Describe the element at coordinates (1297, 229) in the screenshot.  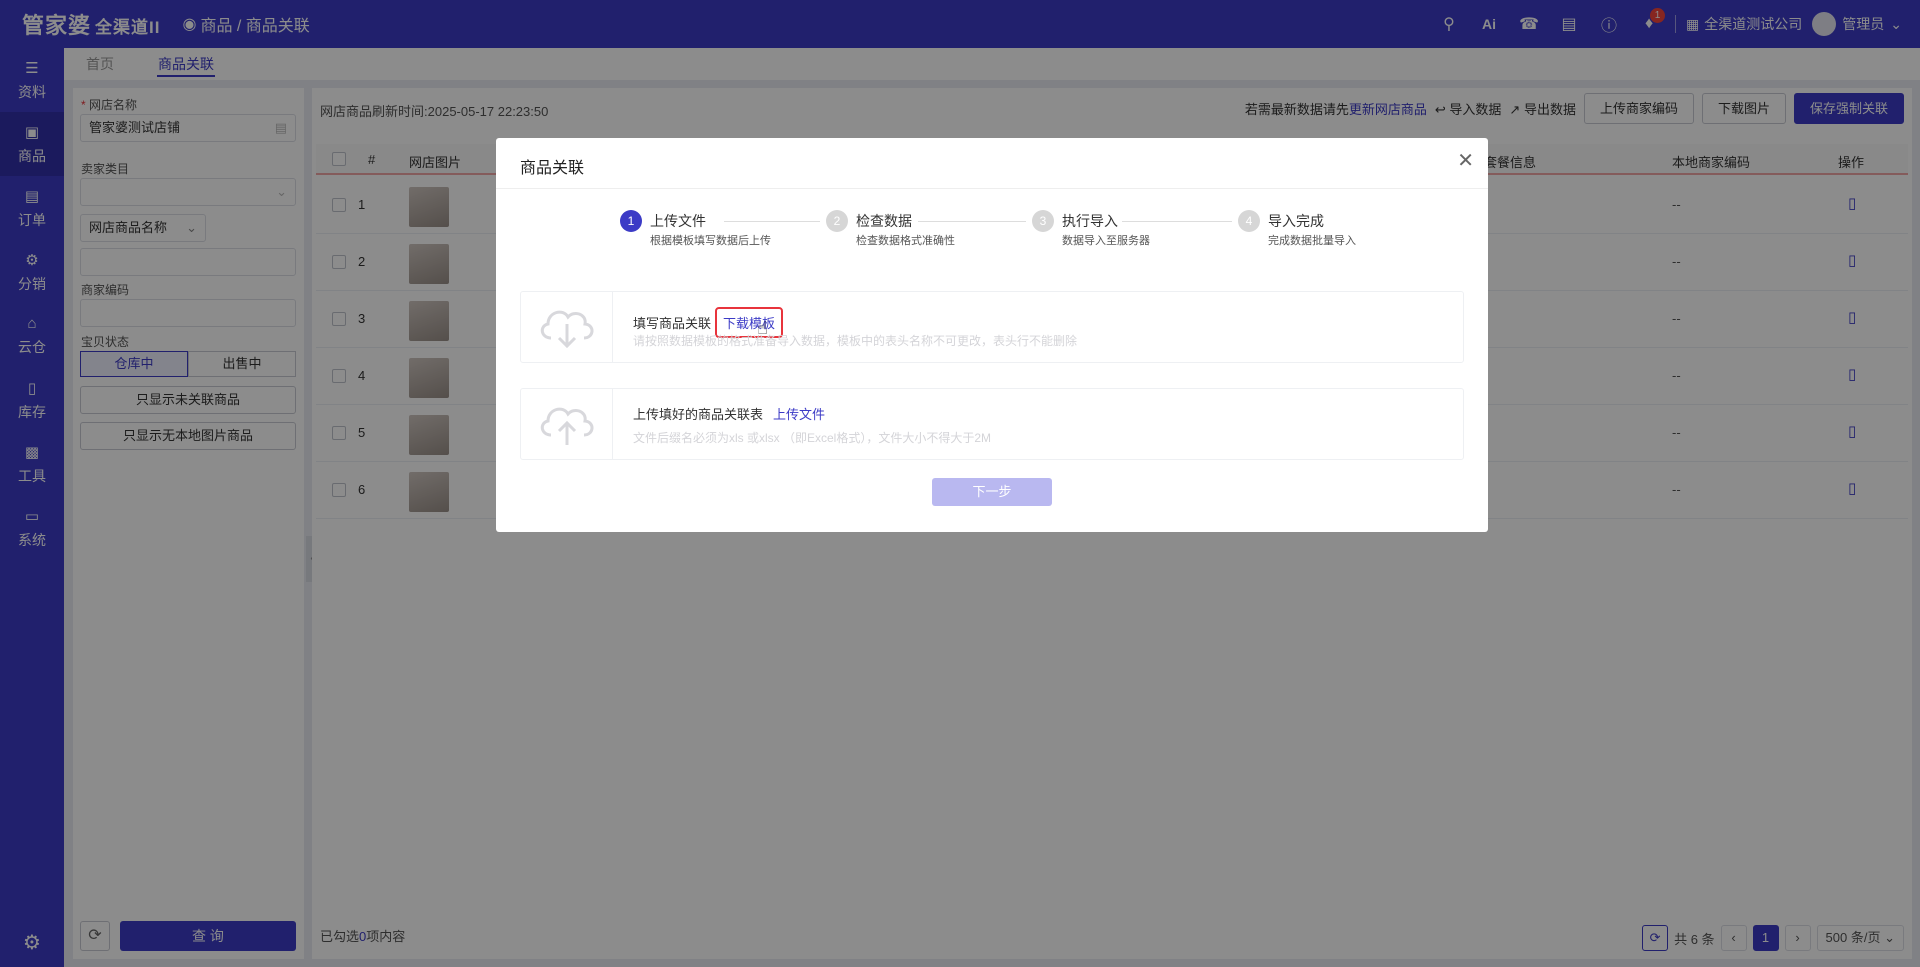
I see `step-done: 4 导入完成 完成数据批量导入` at that location.